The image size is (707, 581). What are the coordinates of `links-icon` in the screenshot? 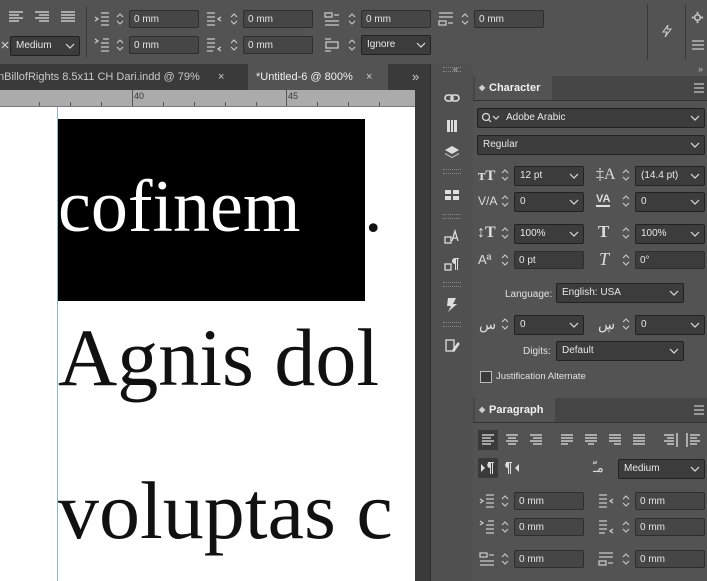 It's located at (452, 98).